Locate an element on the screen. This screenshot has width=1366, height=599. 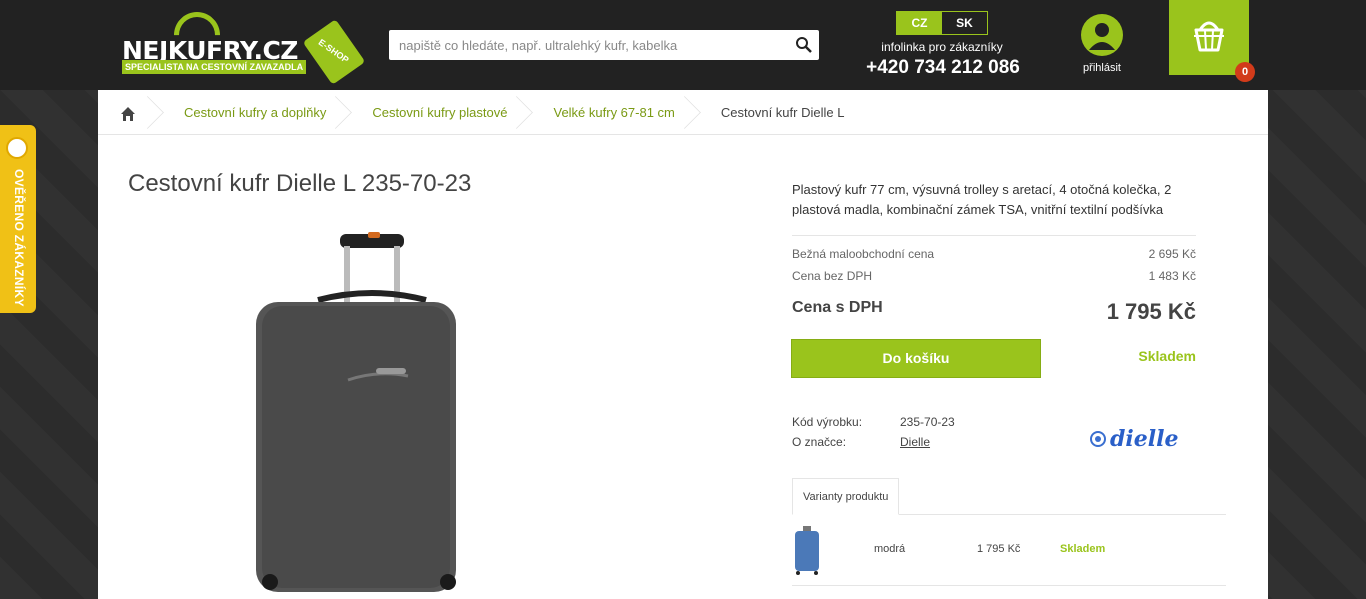
no-vat-price-label: Cena bez DPH is located at coordinates (832, 276).